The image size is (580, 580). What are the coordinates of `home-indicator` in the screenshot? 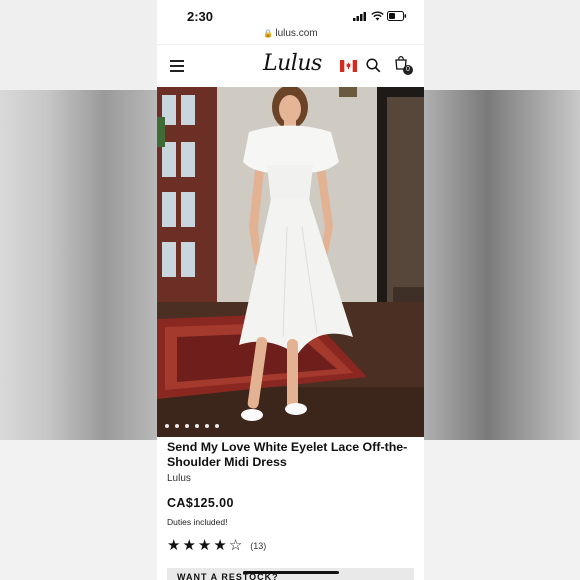 It's located at (291, 572).